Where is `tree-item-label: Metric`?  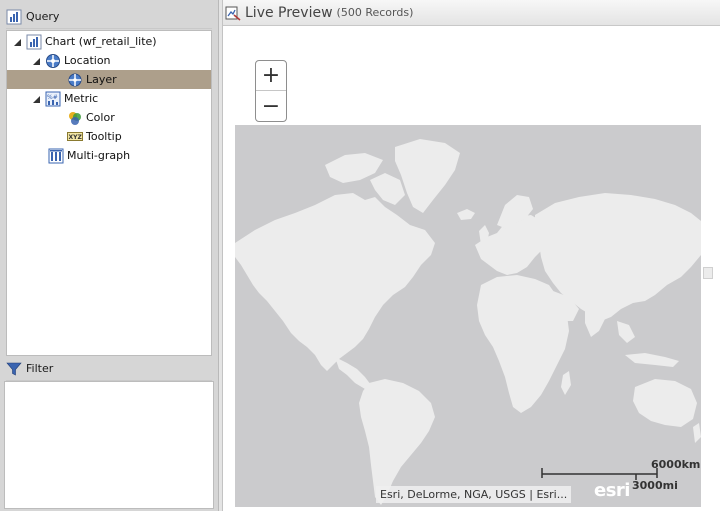
tree-item-label: Metric is located at coordinates (81, 98).